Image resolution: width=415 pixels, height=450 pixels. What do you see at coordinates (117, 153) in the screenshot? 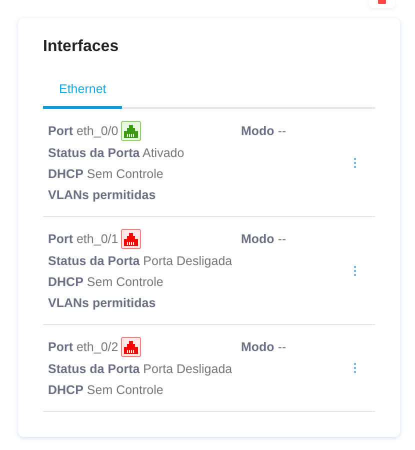
I see `status-text: Status da Porta Ativado` at bounding box center [117, 153].